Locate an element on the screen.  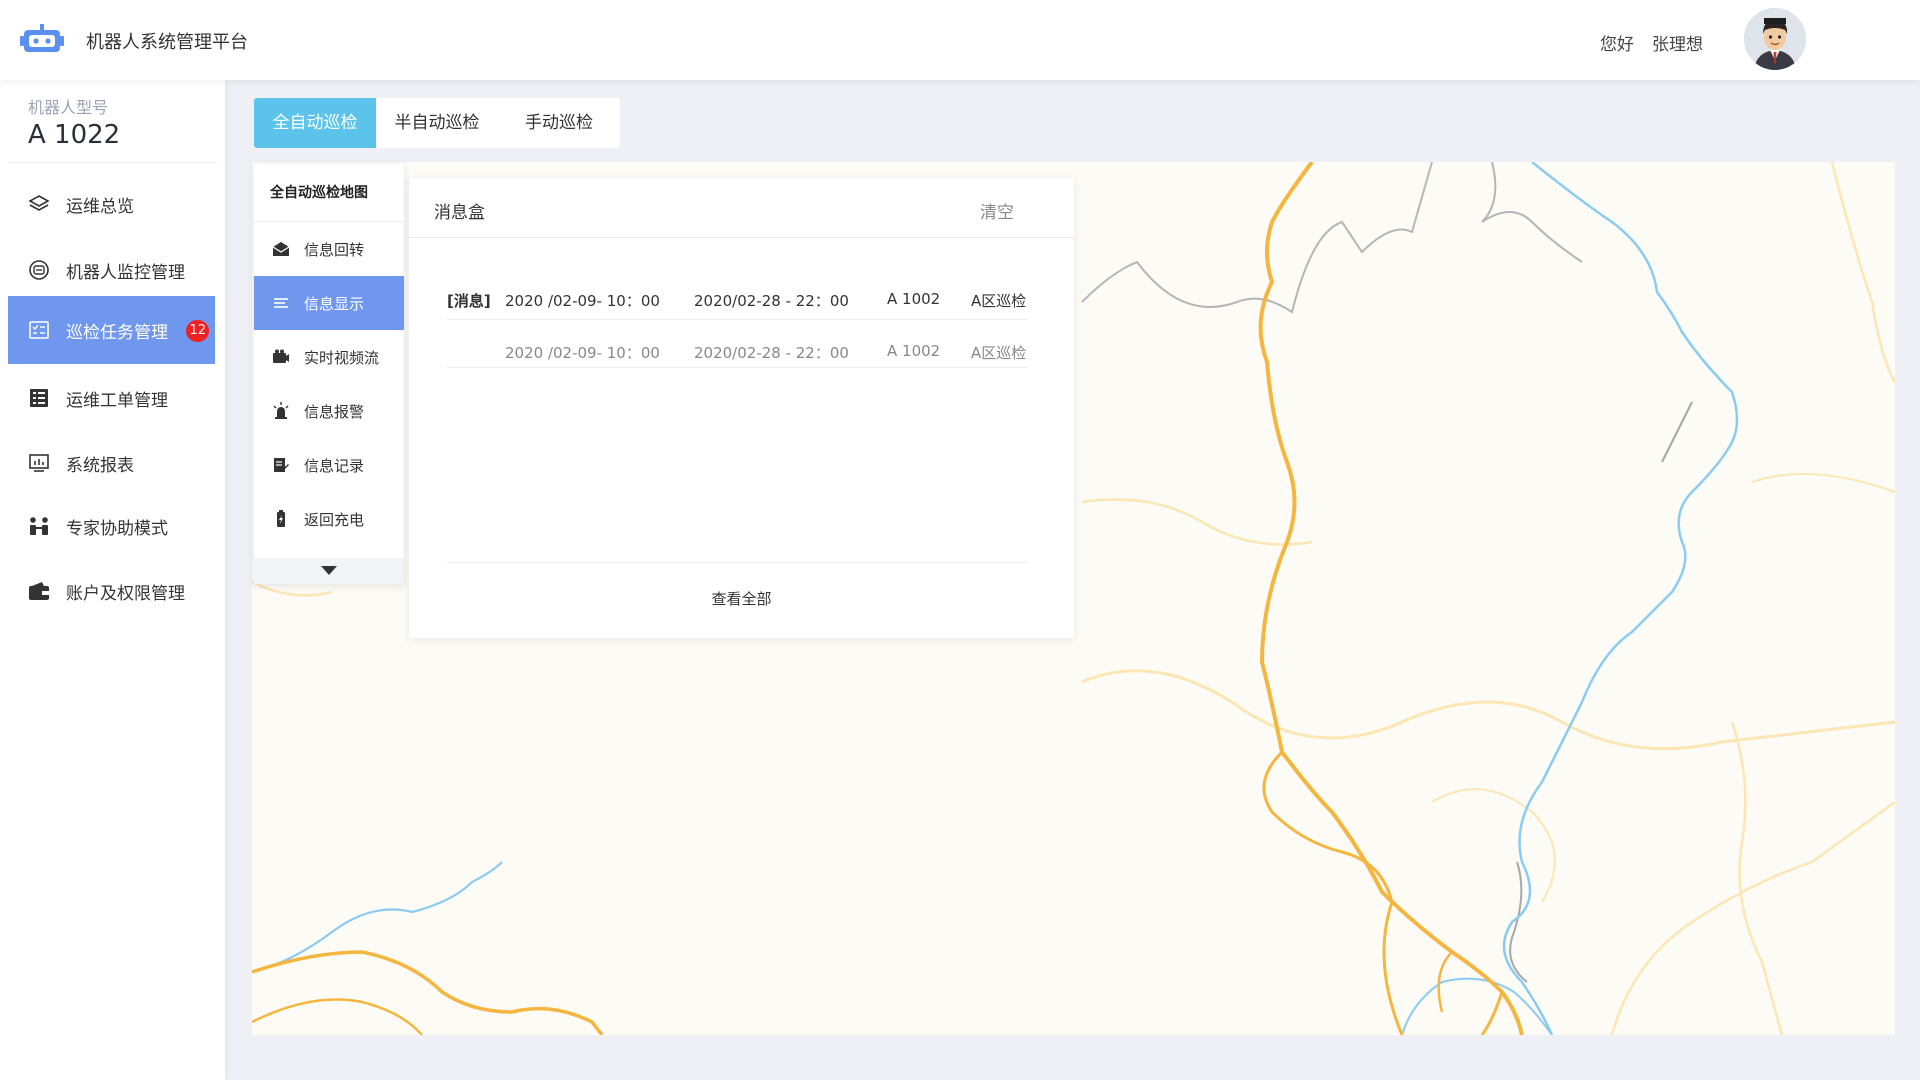
envelope-icon is located at coordinates (281, 249).